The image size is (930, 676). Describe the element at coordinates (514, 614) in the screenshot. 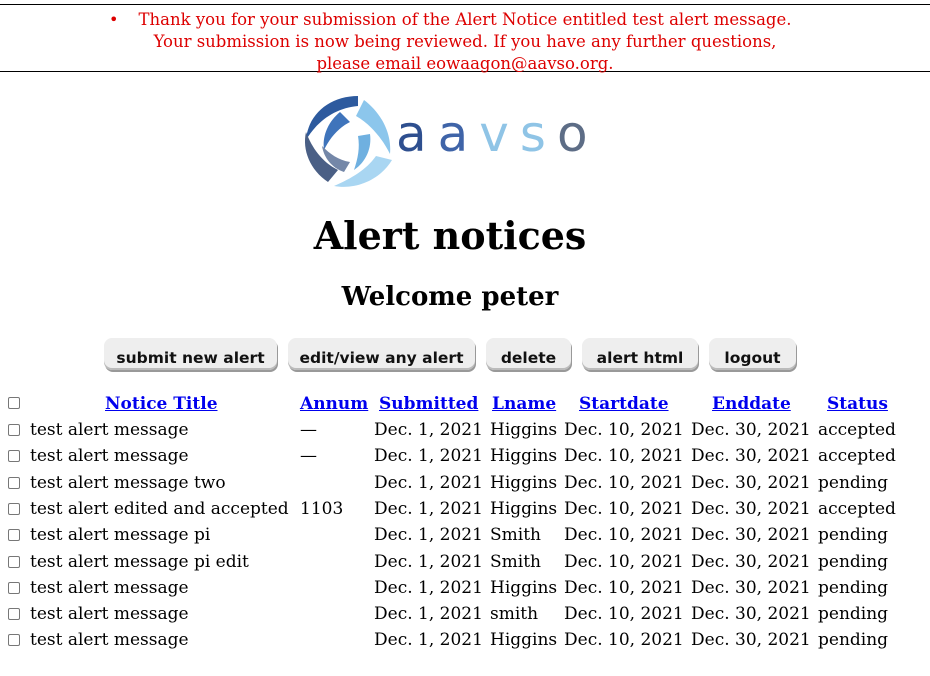

I see `cell-lname: smith` at that location.